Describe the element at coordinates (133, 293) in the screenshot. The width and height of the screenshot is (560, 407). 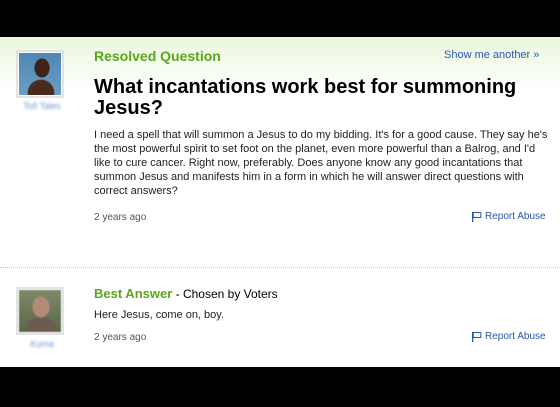
I see `best-answer-label: Best Answer` at that location.